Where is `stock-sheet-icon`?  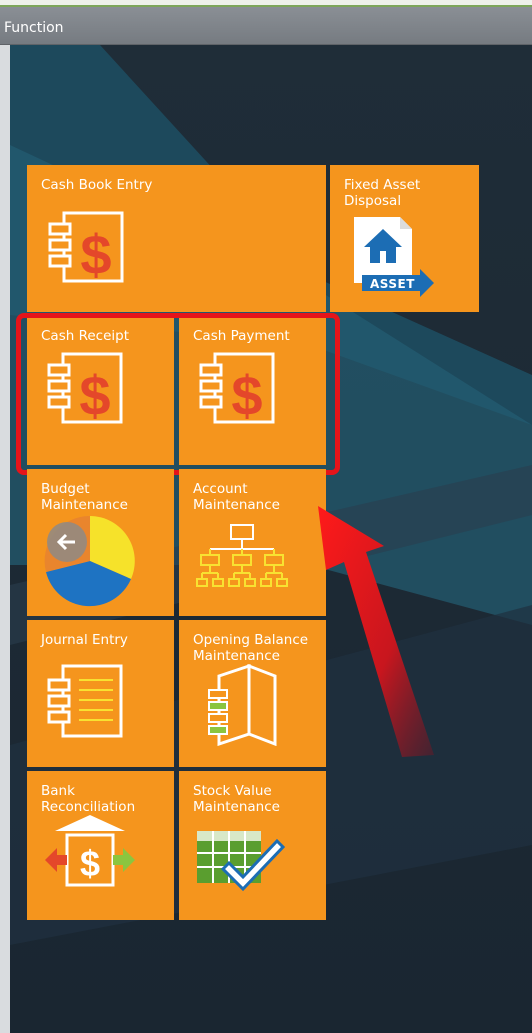 stock-sheet-icon is located at coordinates (241, 861).